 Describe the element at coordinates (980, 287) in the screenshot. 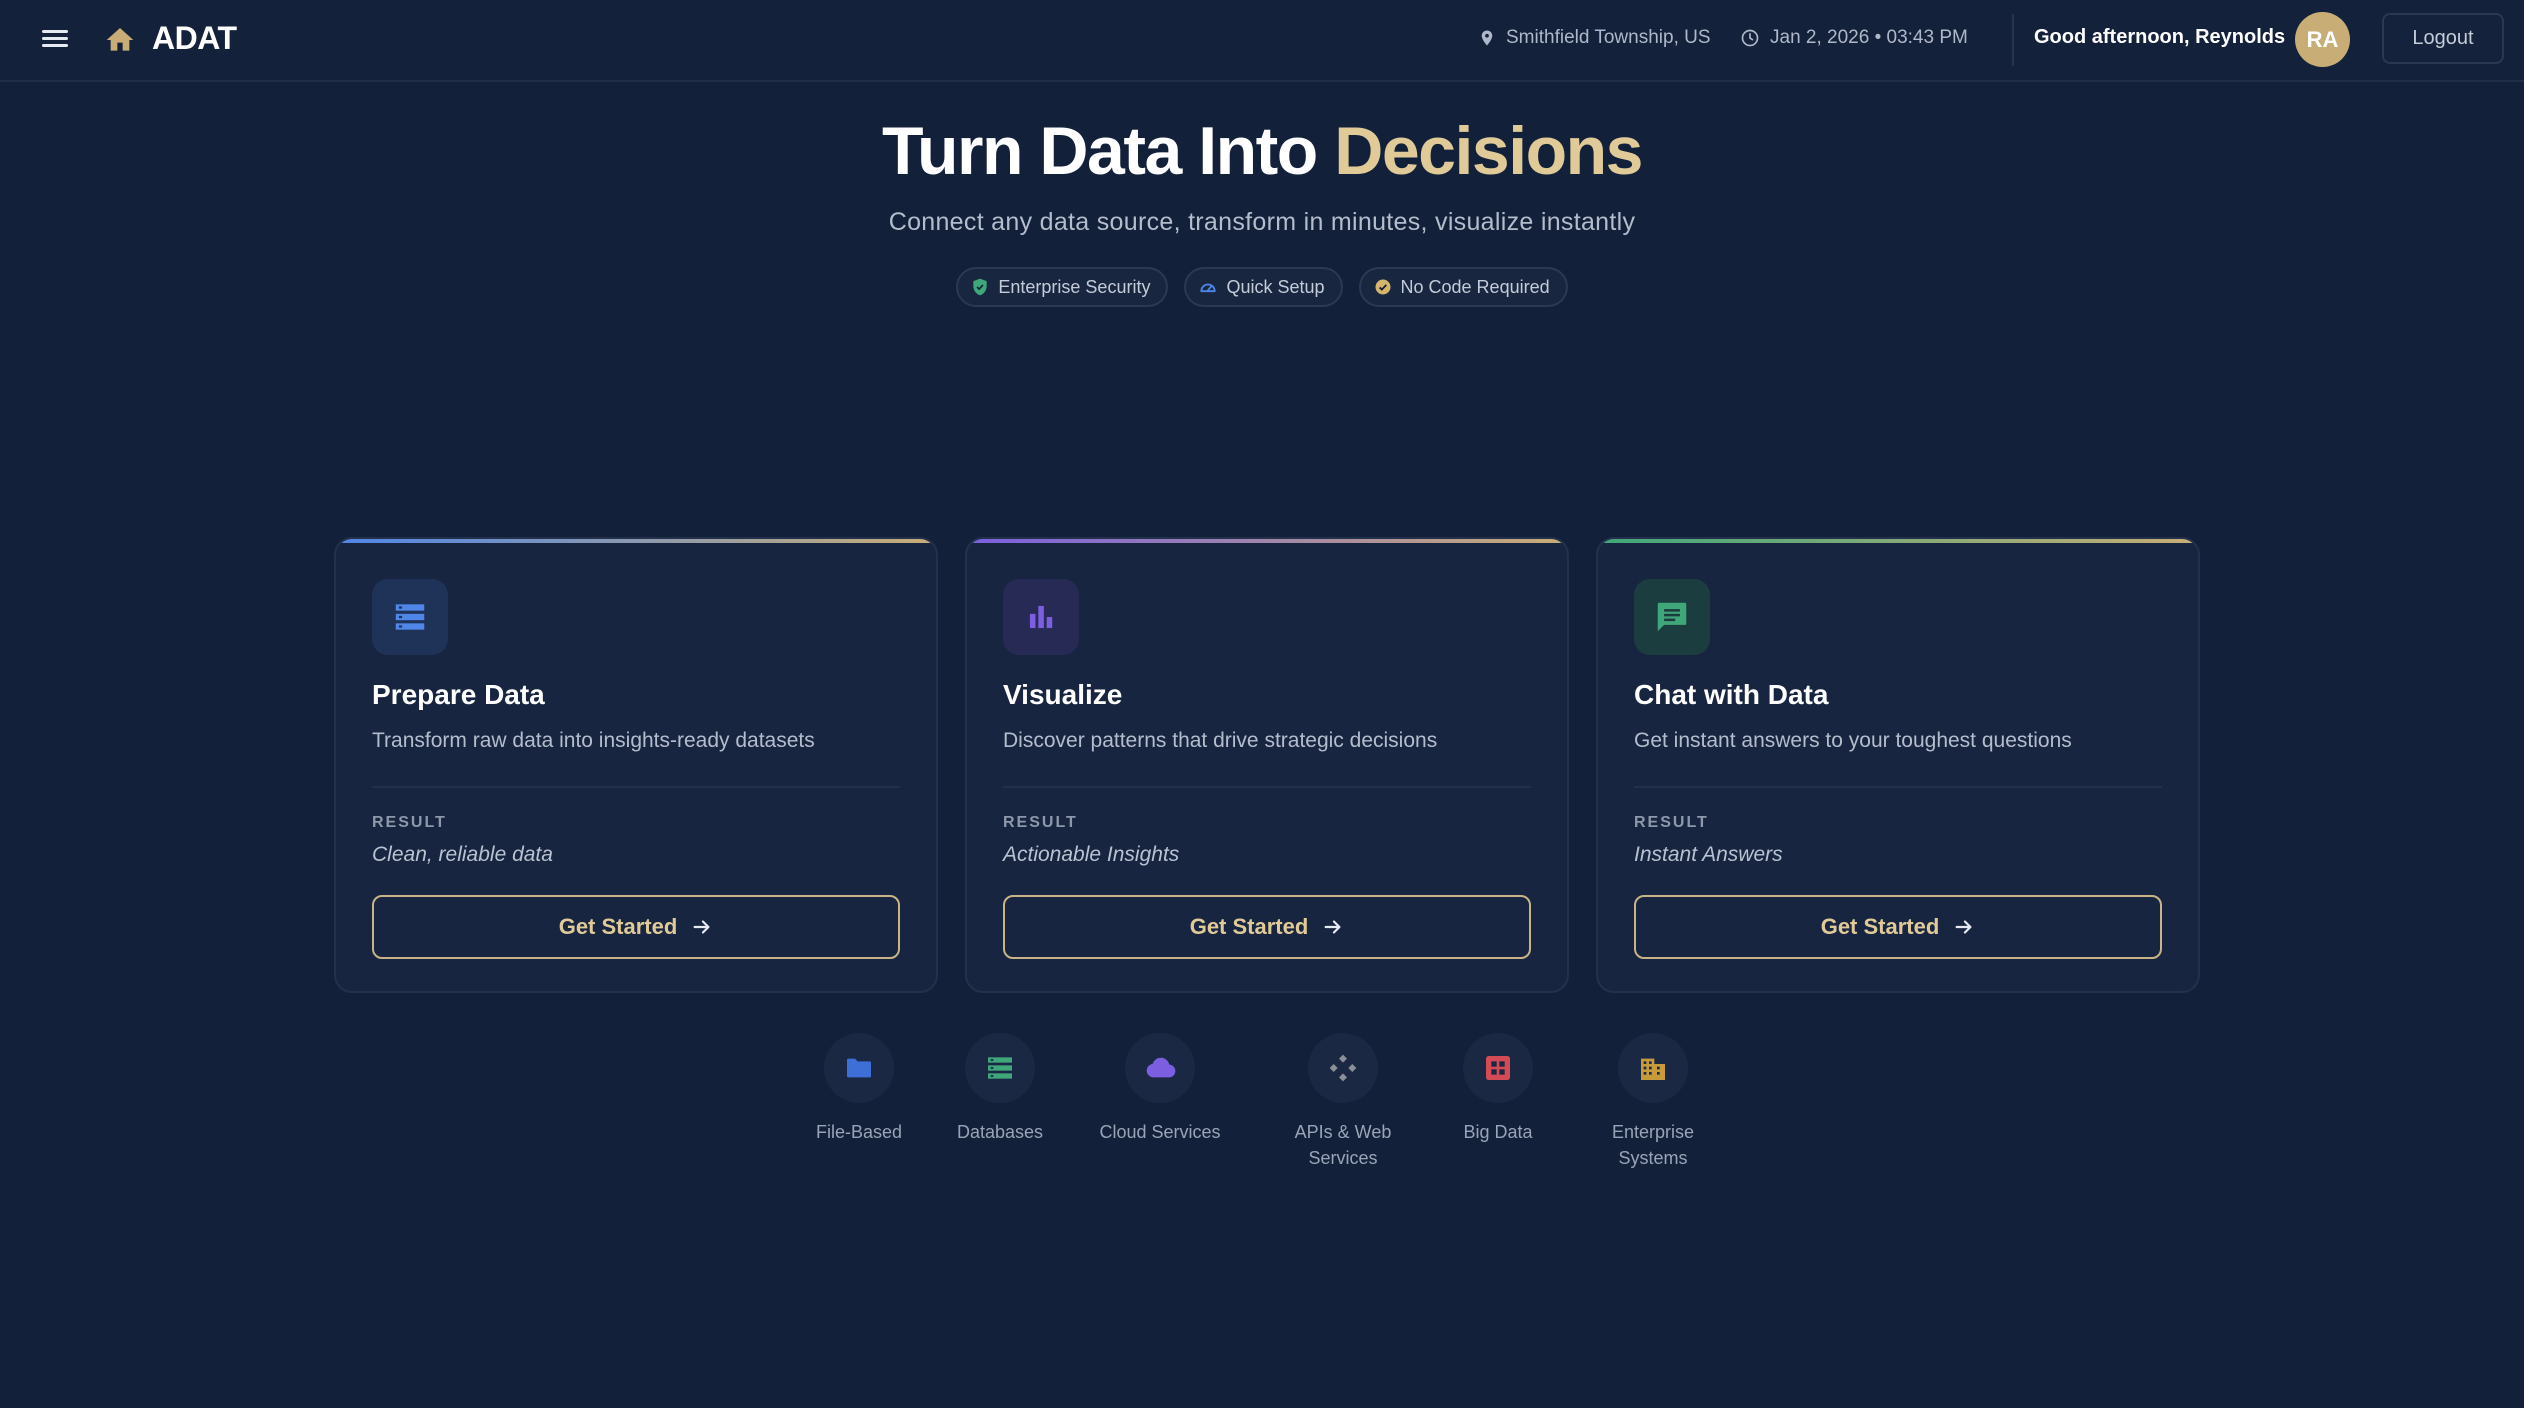

I see `shield-icon` at that location.